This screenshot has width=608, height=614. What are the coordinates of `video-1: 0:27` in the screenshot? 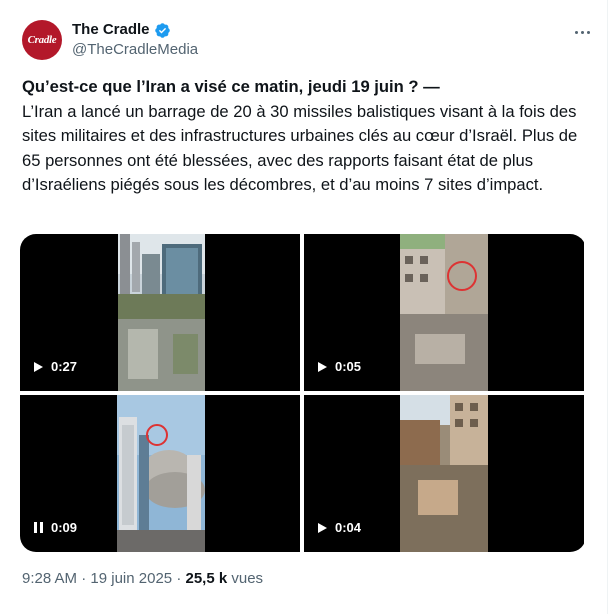 It's located at (160, 312).